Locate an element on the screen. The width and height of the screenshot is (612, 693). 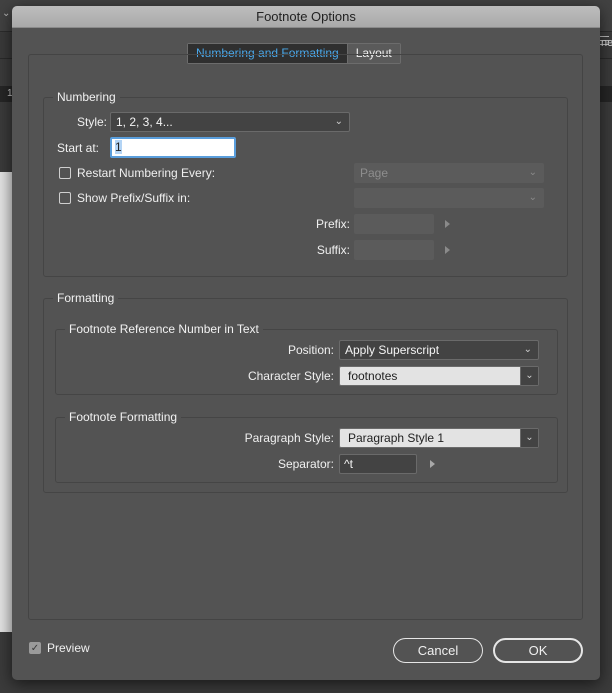
dialog-title: Footnote Options is located at coordinates (306, 17).